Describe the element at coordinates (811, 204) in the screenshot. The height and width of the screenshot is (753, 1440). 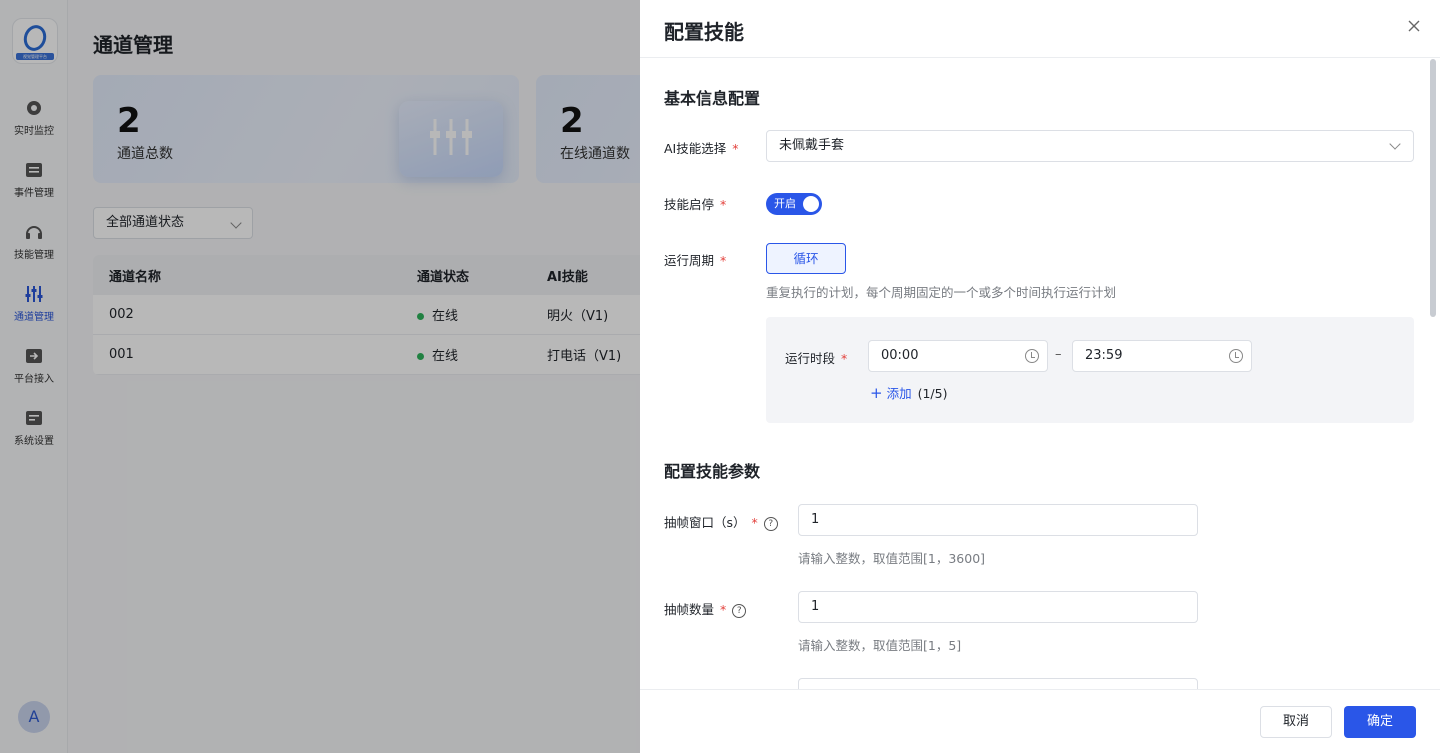
I see `switch-knob` at that location.